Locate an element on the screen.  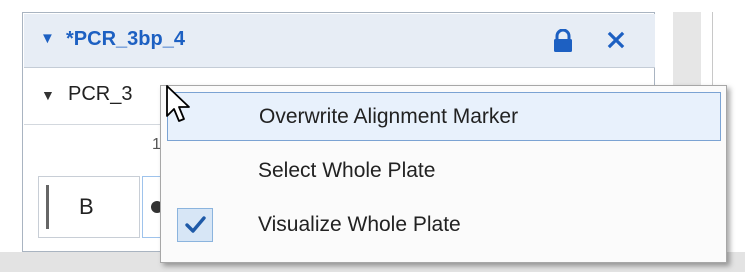
menu-item-select-whole-plate: Select Whole Plate is located at coordinates (444, 171).